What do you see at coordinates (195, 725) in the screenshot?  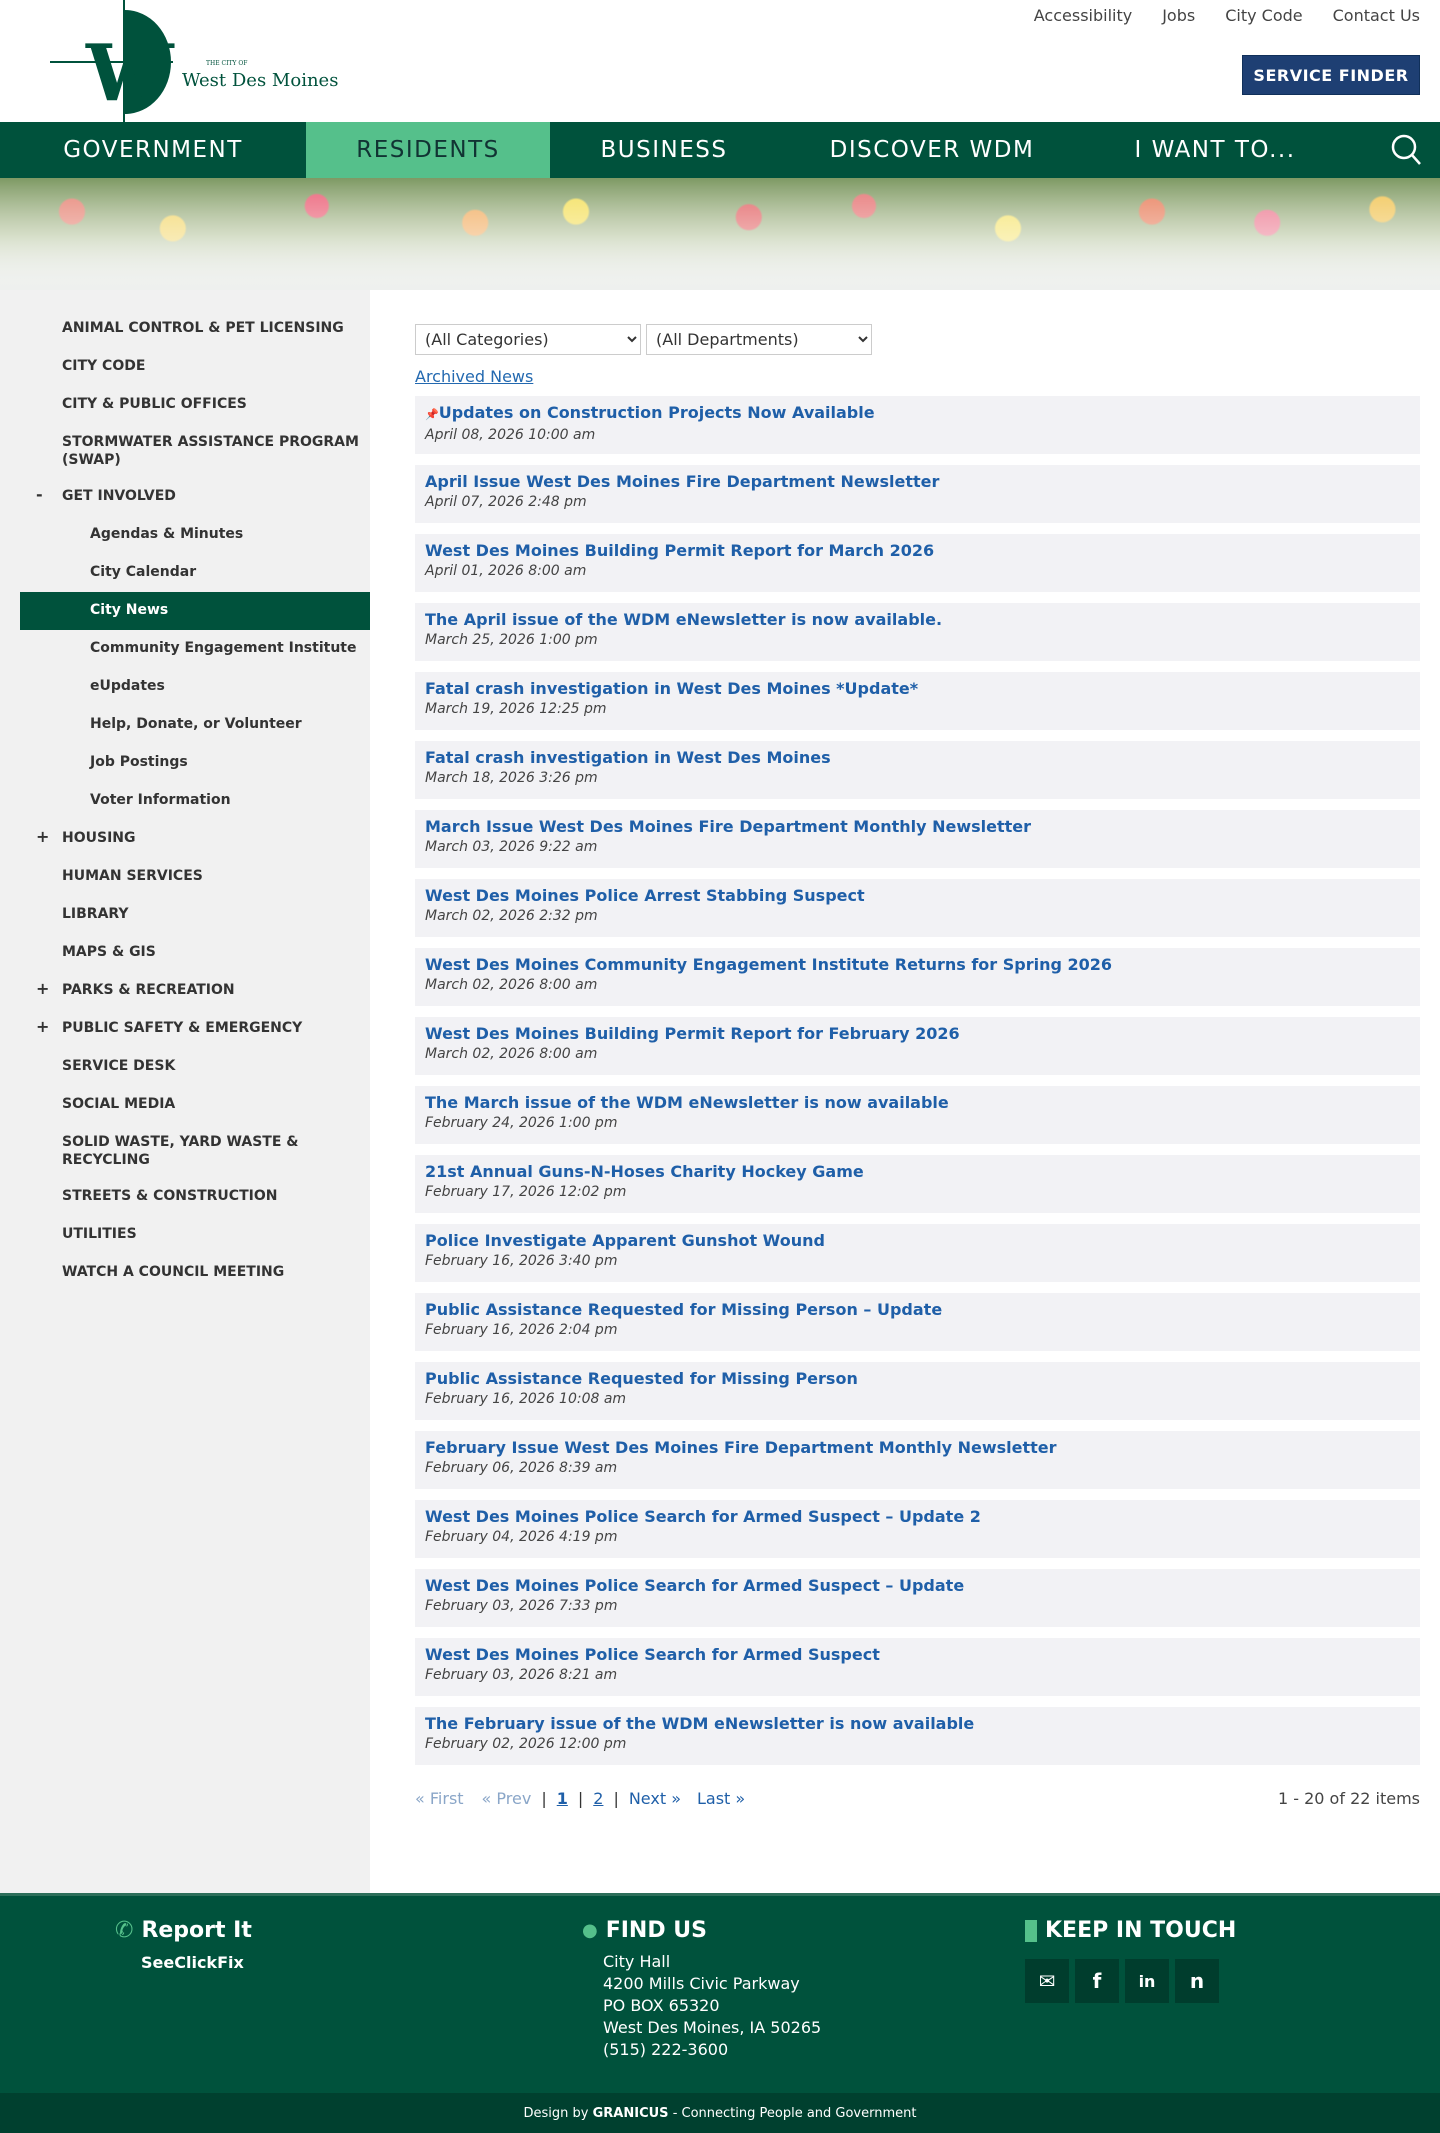 I see `sidebar-item: Help, Donate, or Volunteer` at bounding box center [195, 725].